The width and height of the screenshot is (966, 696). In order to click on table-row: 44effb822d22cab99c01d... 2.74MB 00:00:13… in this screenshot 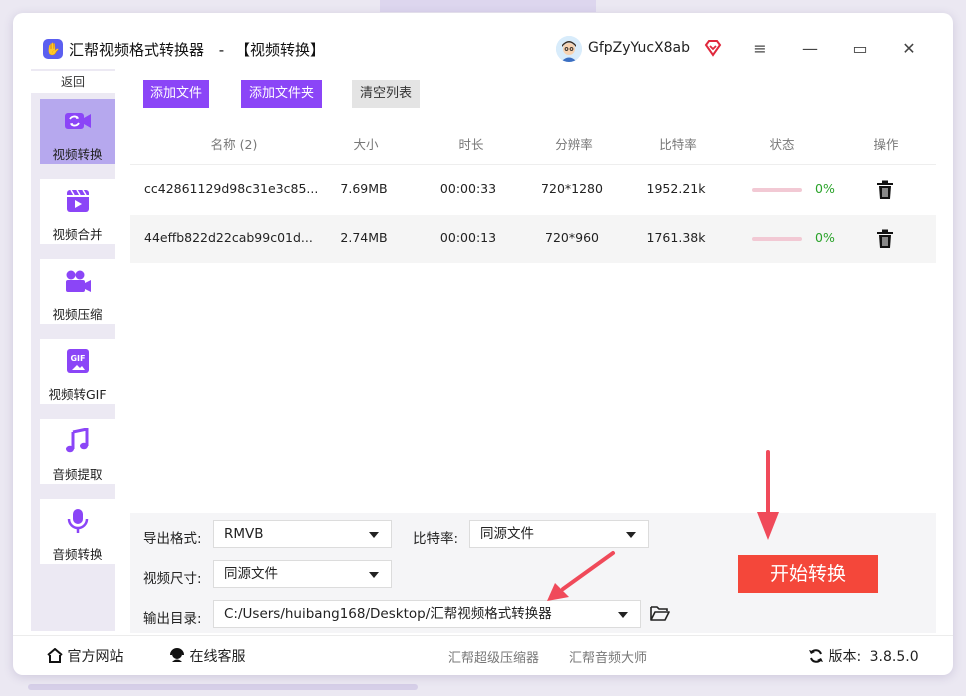, I will do `click(533, 239)`.